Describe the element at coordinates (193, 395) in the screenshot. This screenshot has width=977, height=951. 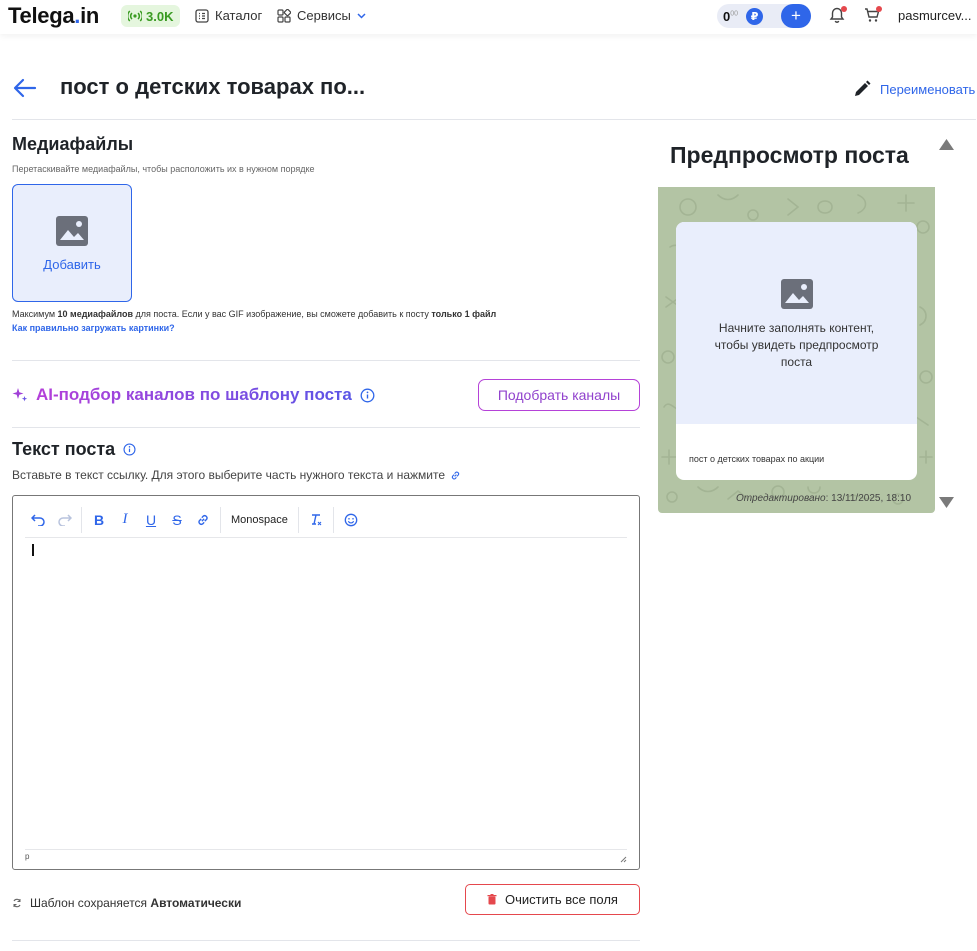
I see `ai-selection-title: AI-подбор каналов по шаблону поста` at that location.